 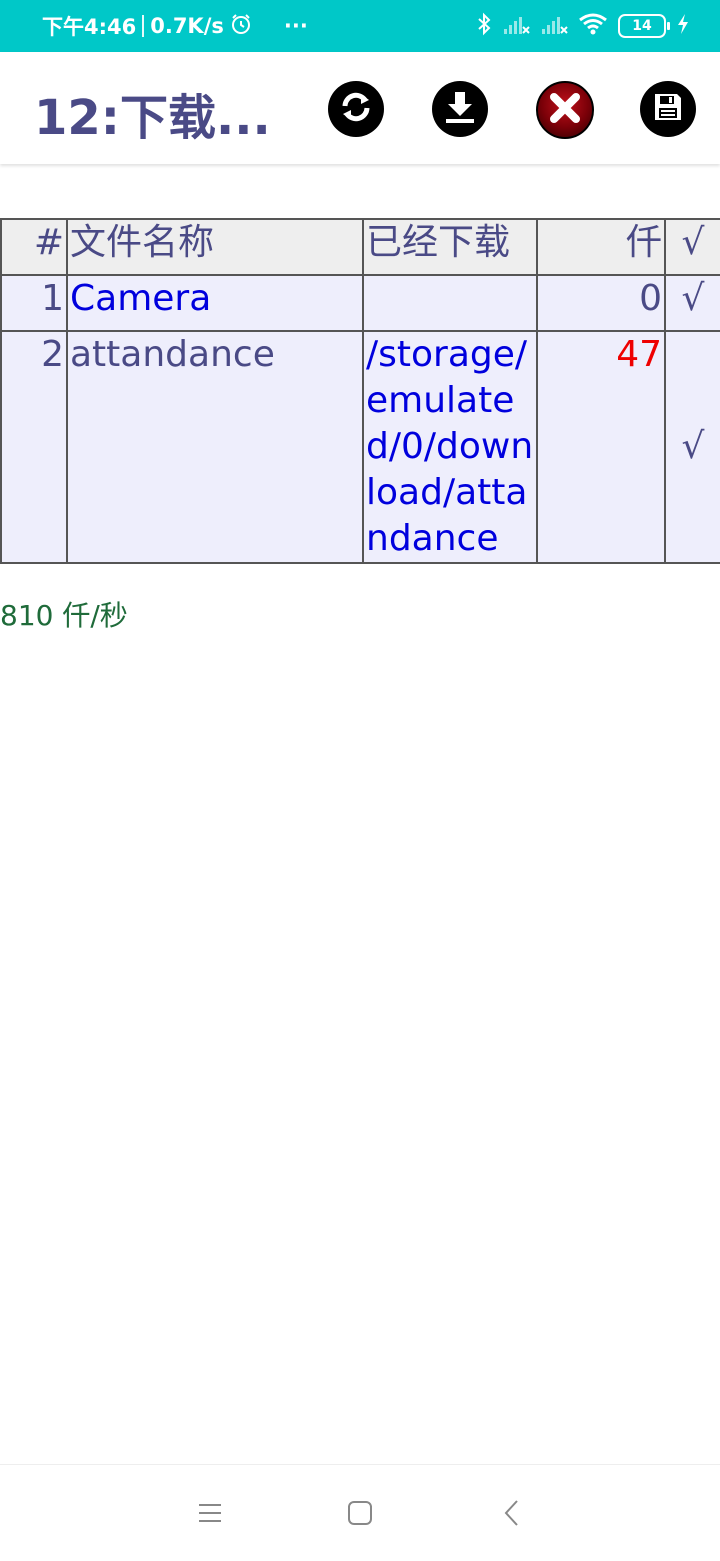 I want to click on alarm-icon, so click(x=241, y=26).